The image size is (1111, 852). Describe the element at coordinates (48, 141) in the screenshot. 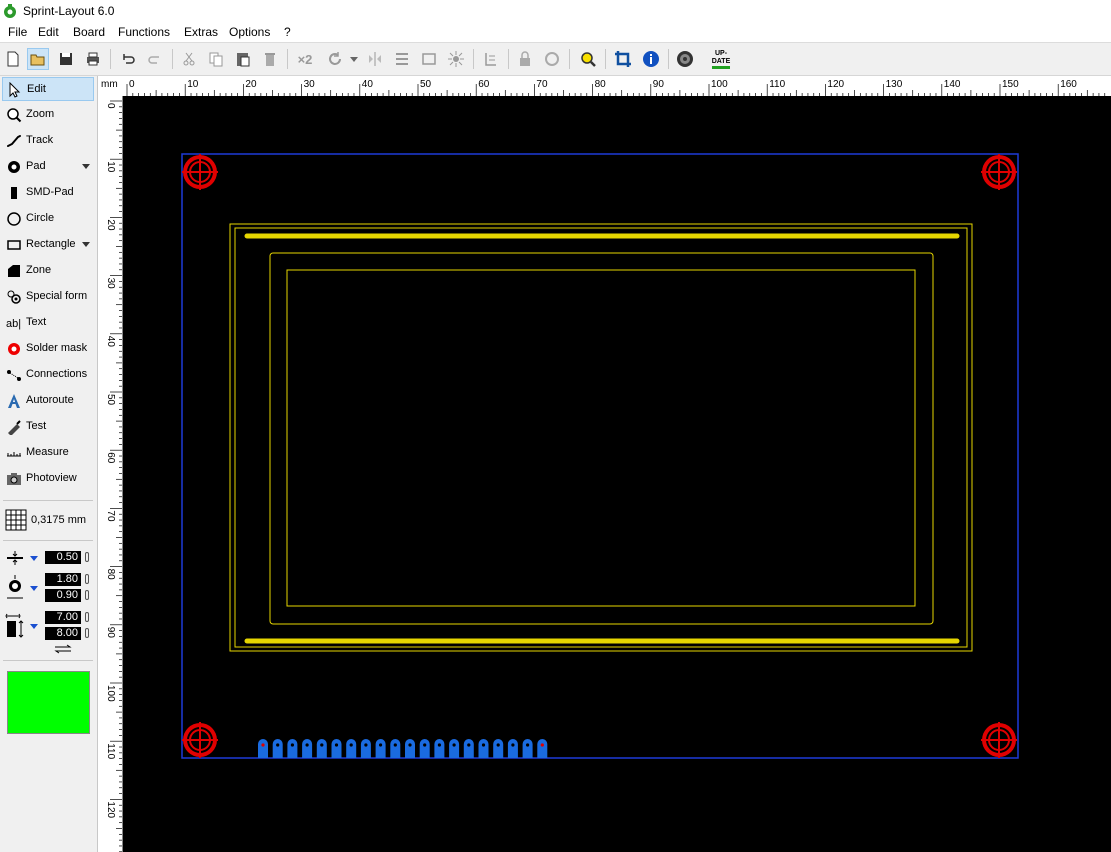

I see `tool-track: Track` at that location.